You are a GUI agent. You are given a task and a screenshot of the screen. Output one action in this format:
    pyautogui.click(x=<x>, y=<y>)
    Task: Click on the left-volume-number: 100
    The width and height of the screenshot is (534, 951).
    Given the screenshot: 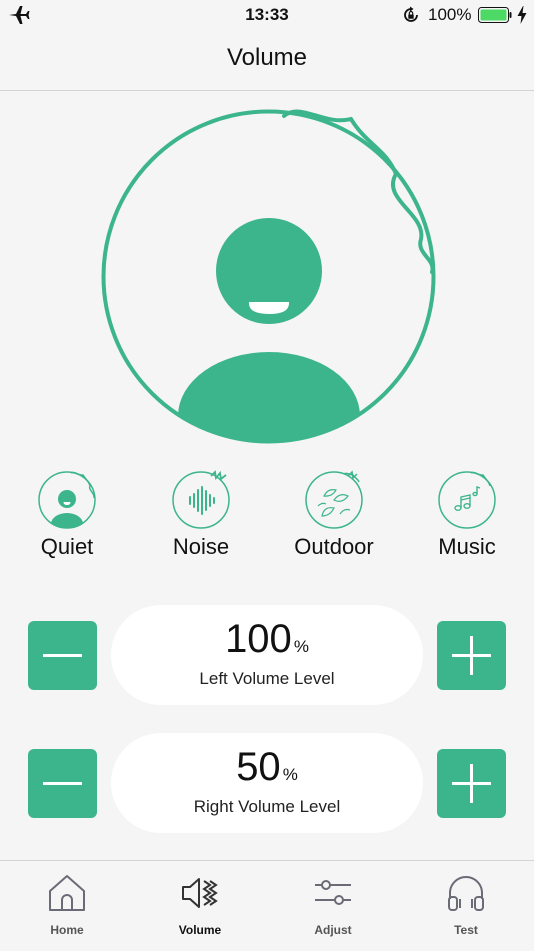 What is the action you would take?
    pyautogui.click(x=258, y=639)
    